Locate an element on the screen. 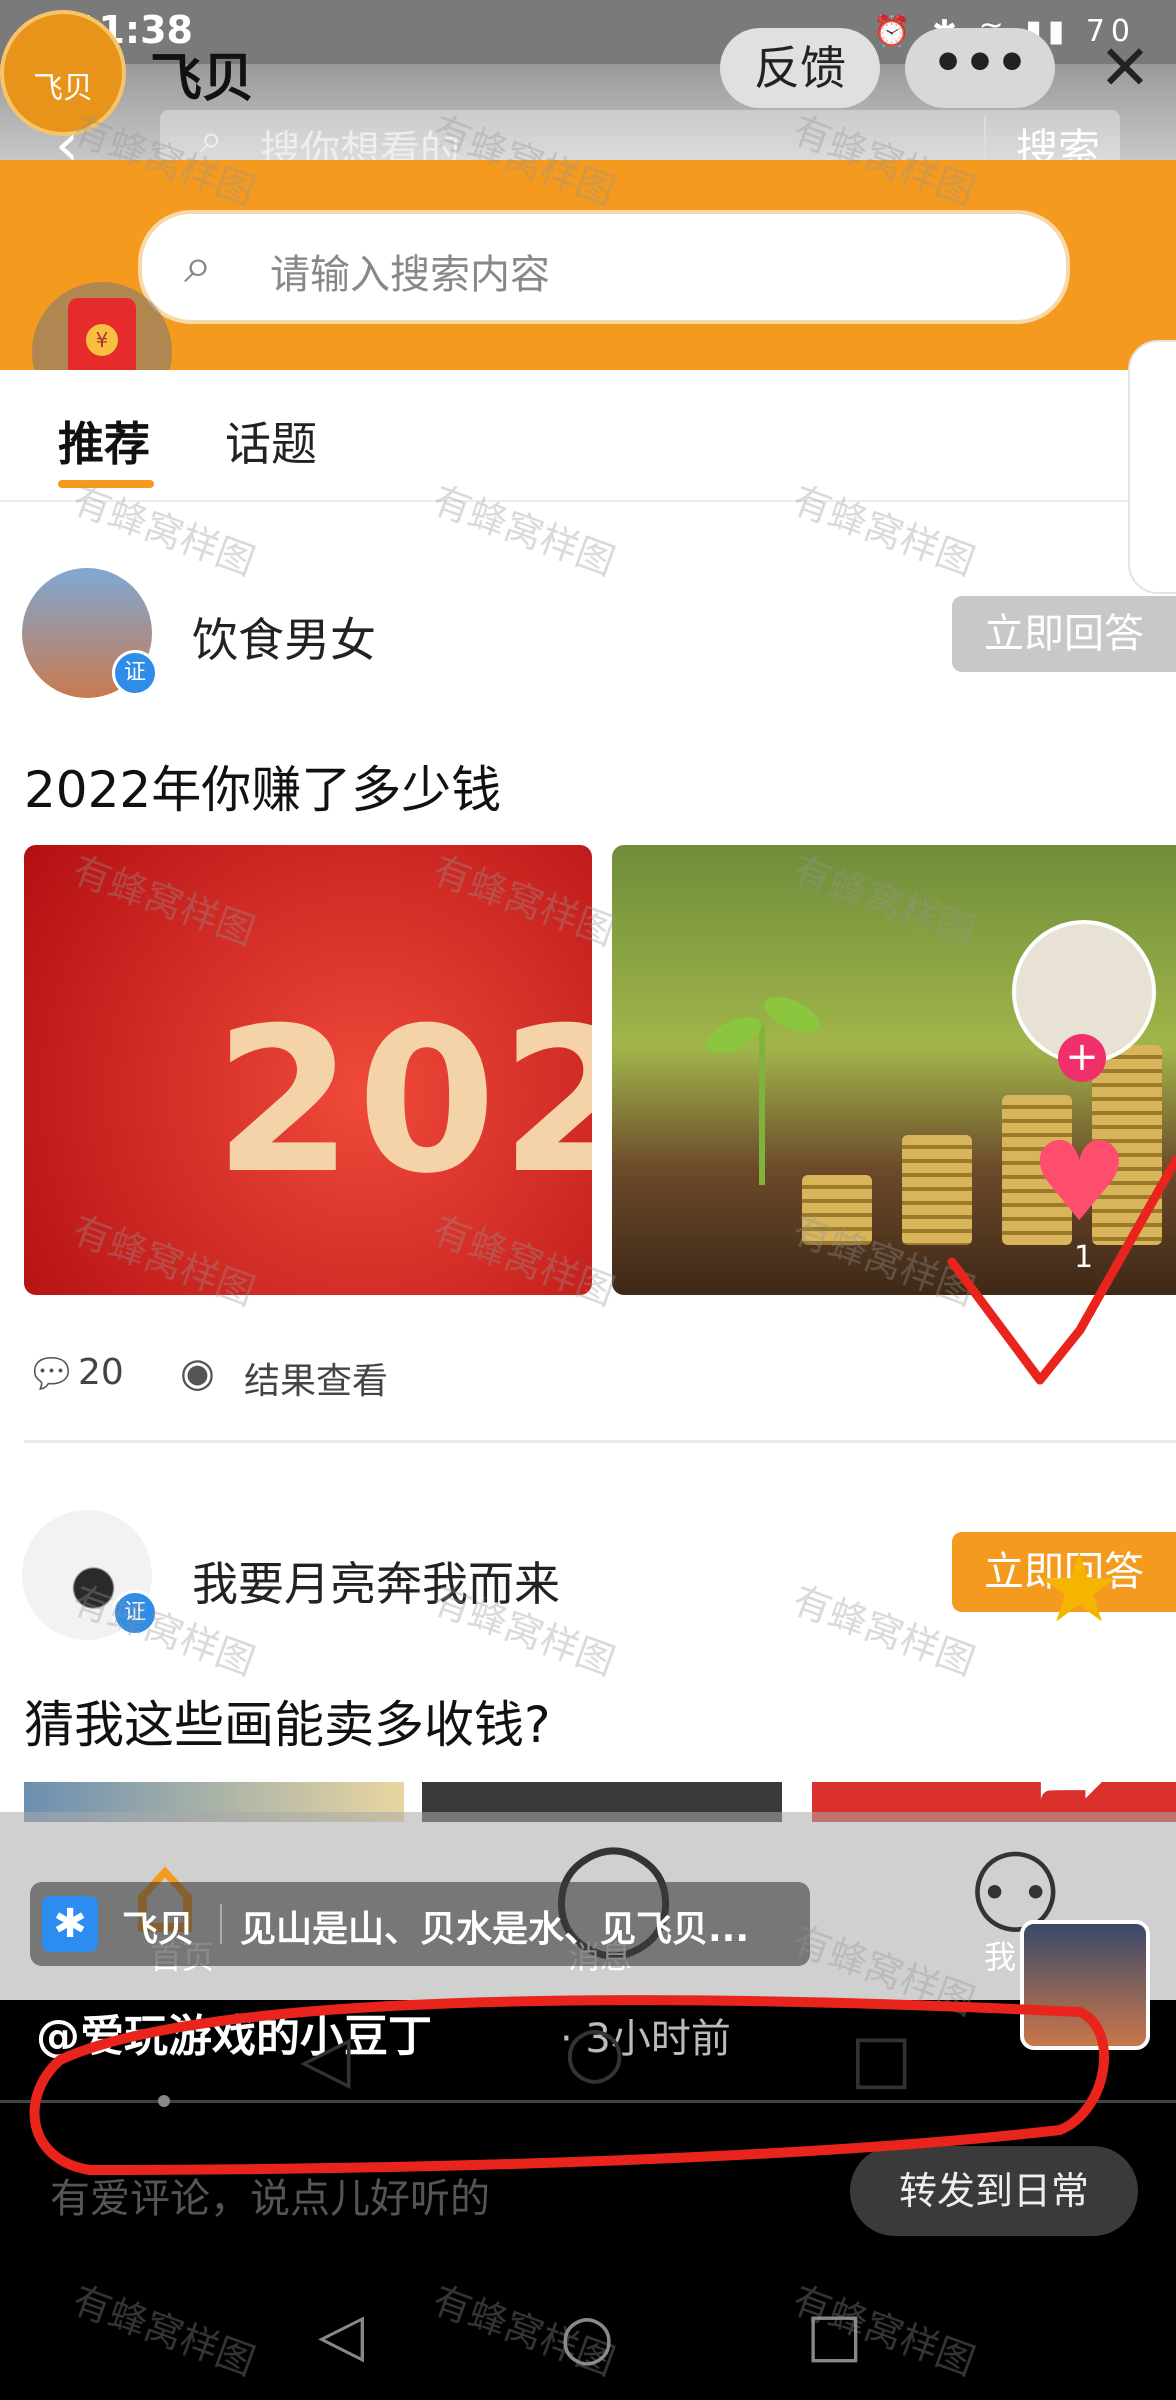 The image size is (1176, 2400). system-back-icon: ◁ is located at coordinates (341, 2335).